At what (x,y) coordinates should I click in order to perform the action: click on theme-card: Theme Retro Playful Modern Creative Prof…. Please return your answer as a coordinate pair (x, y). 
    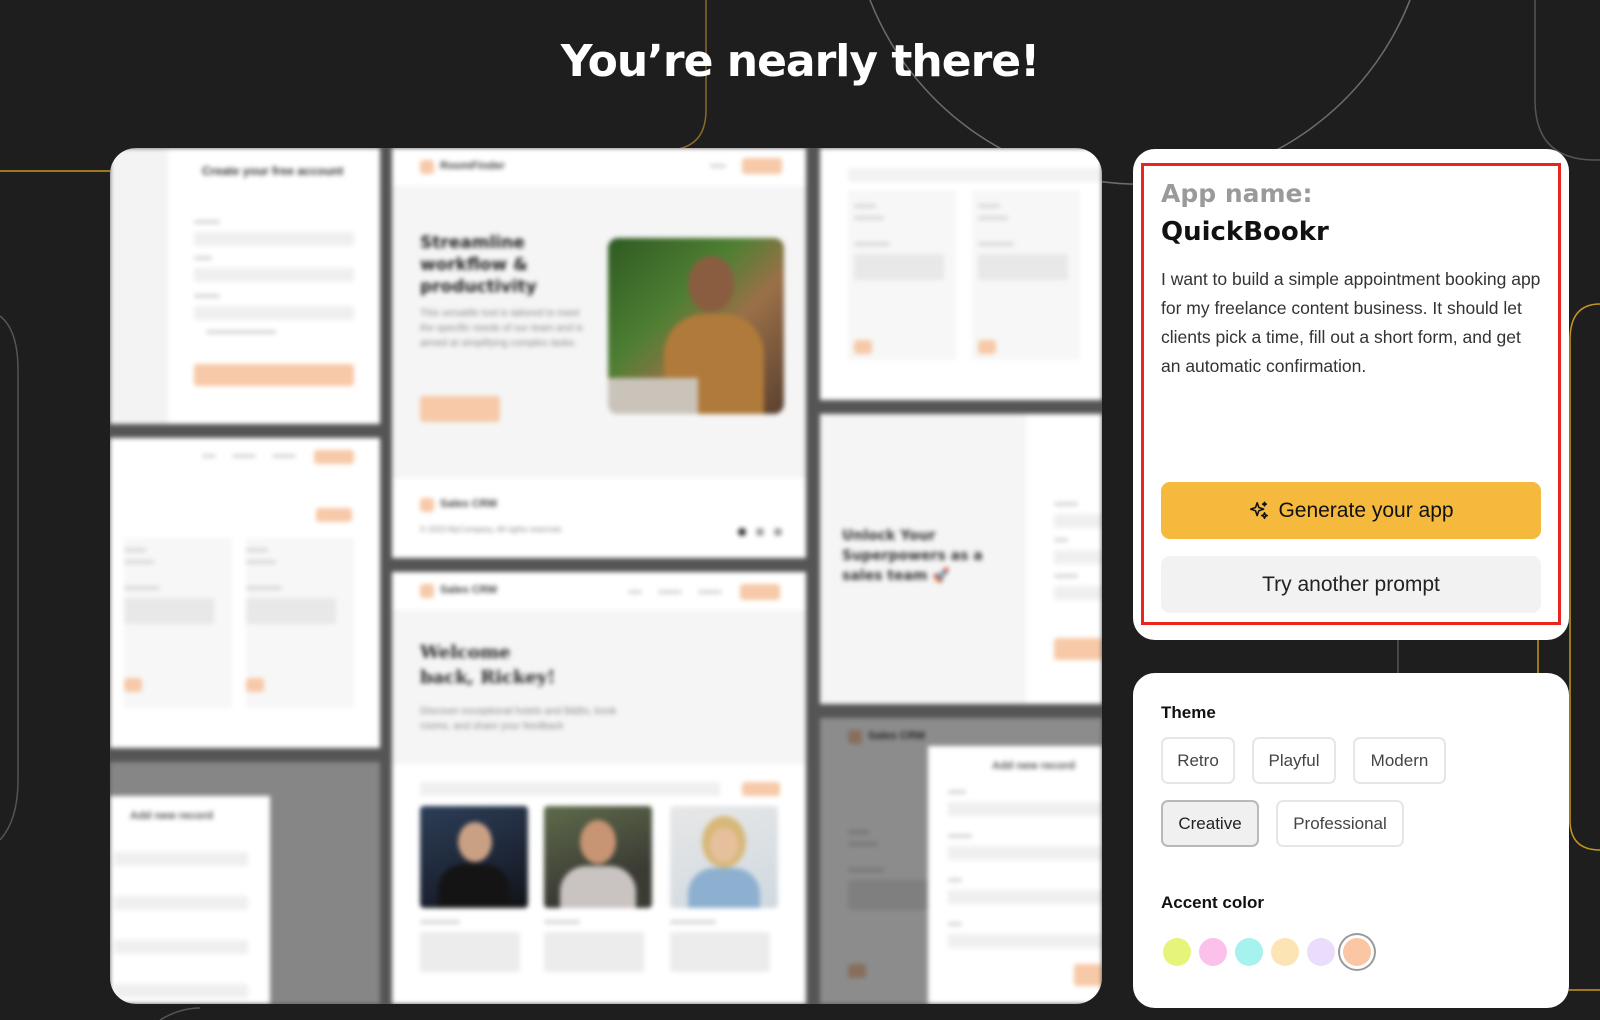
    Looking at the image, I should click on (1351, 840).